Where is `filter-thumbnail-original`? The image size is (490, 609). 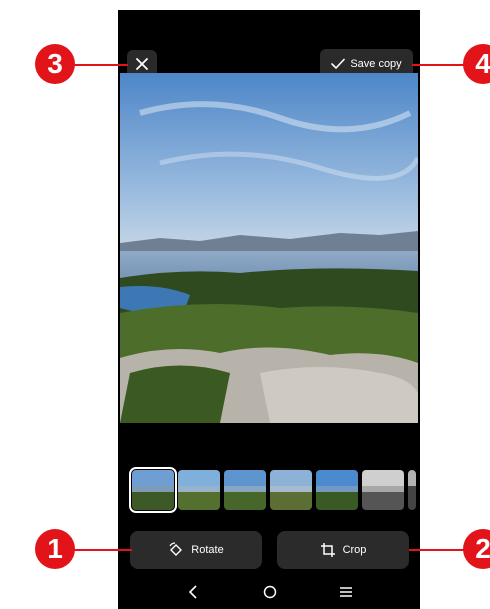
filter-thumbnail-original is located at coordinates (153, 490).